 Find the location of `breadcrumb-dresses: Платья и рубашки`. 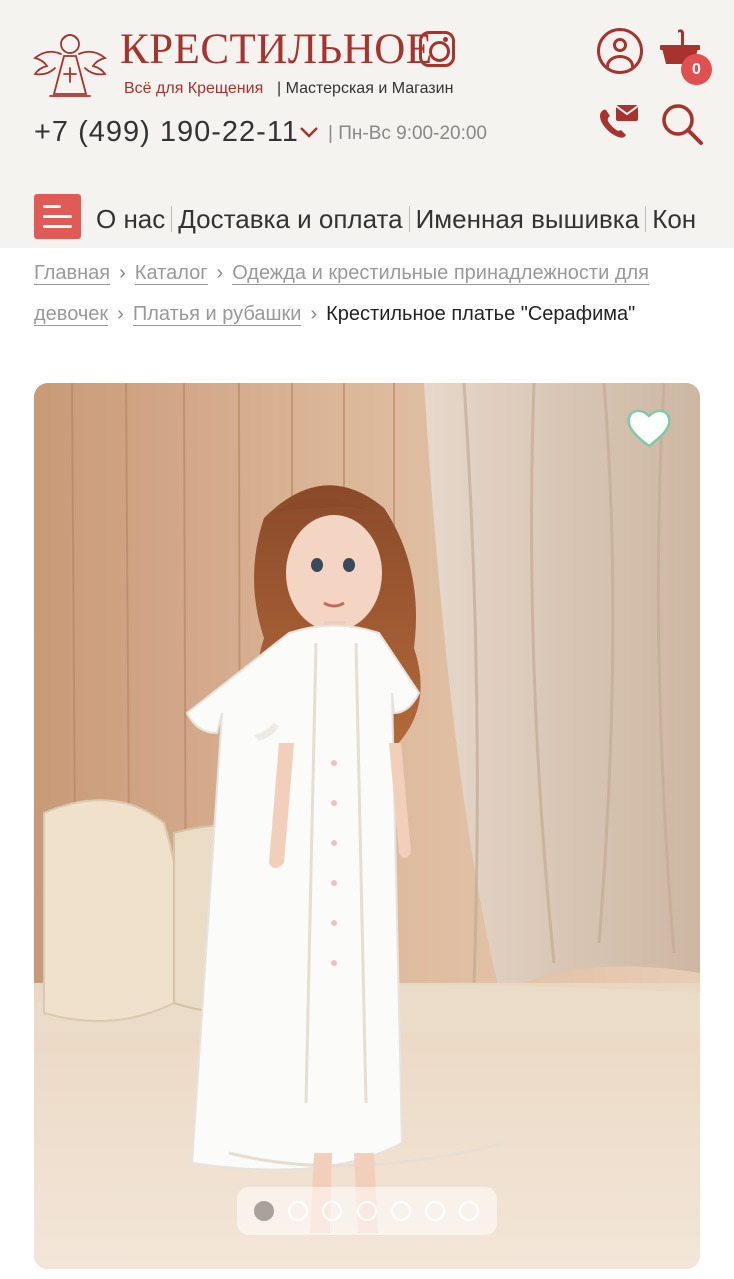

breadcrumb-dresses: Платья и рубашки is located at coordinates (217, 314).